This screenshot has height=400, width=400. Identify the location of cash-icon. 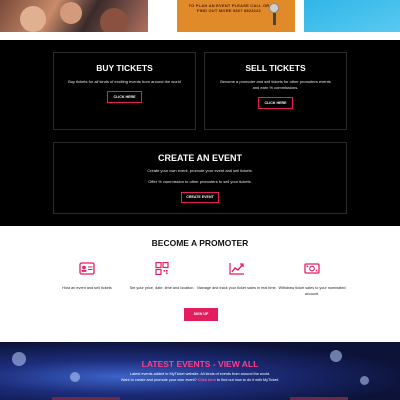
(312, 268).